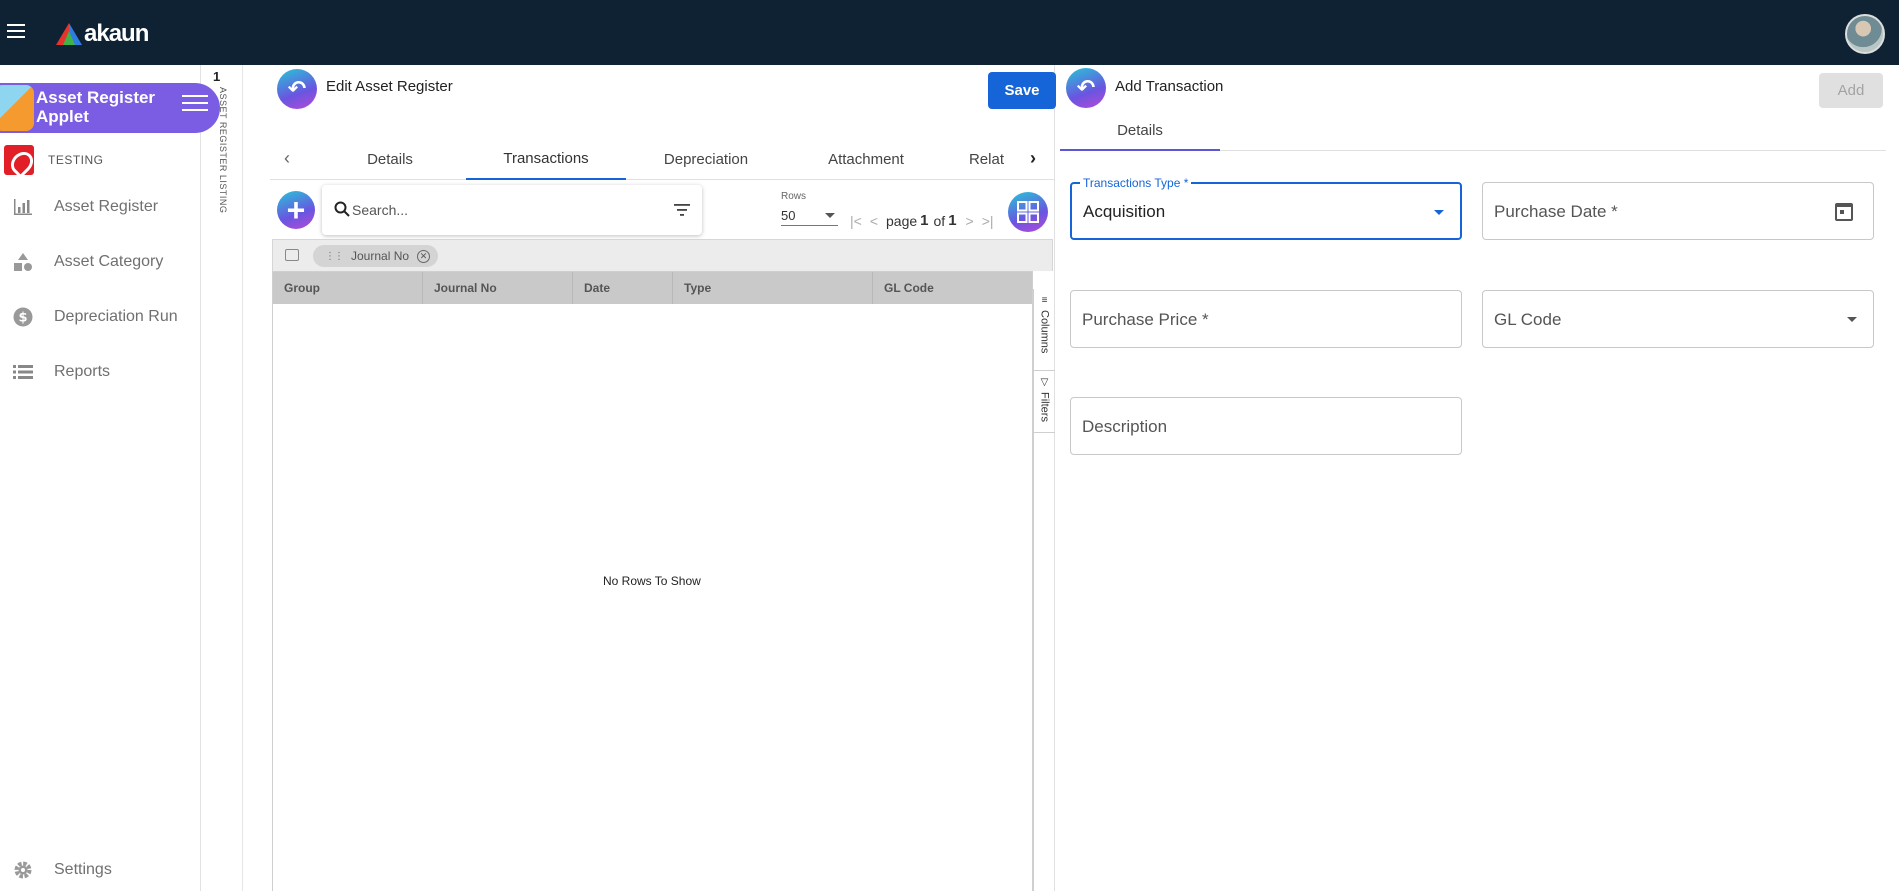  Describe the element at coordinates (874, 221) in the screenshot. I see `prev-page-icon: <` at that location.